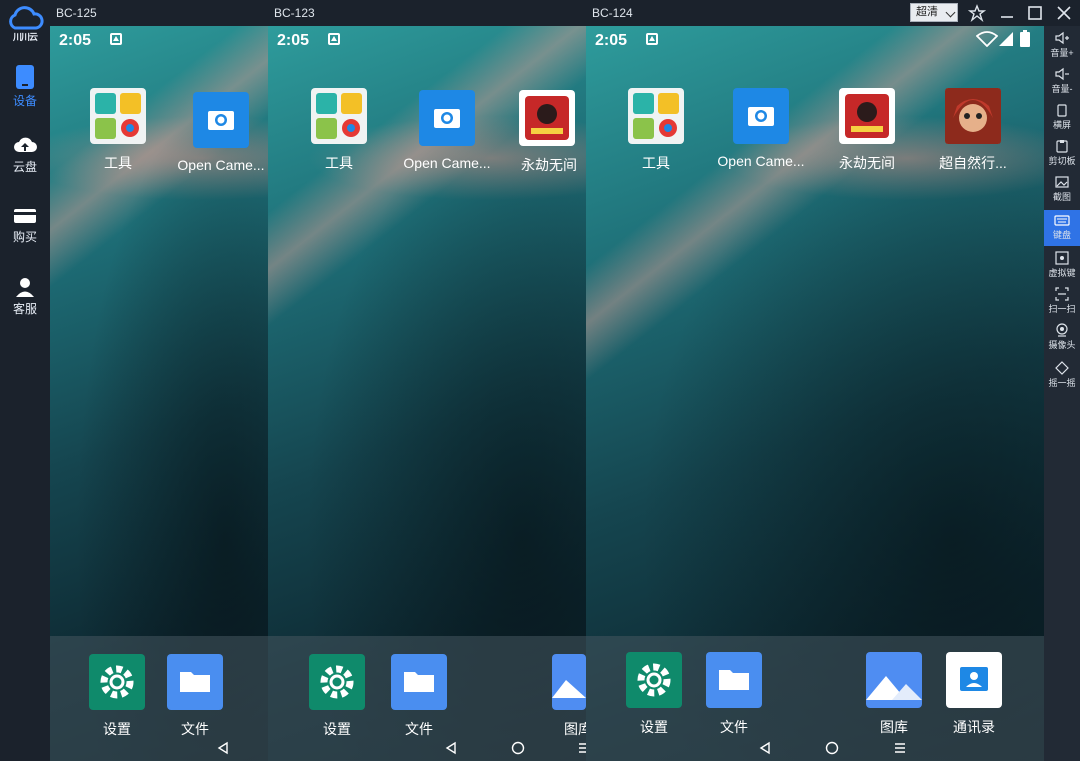  What do you see at coordinates (1061, 197) in the screenshot?
I see `tool-label: 截图` at bounding box center [1061, 197].